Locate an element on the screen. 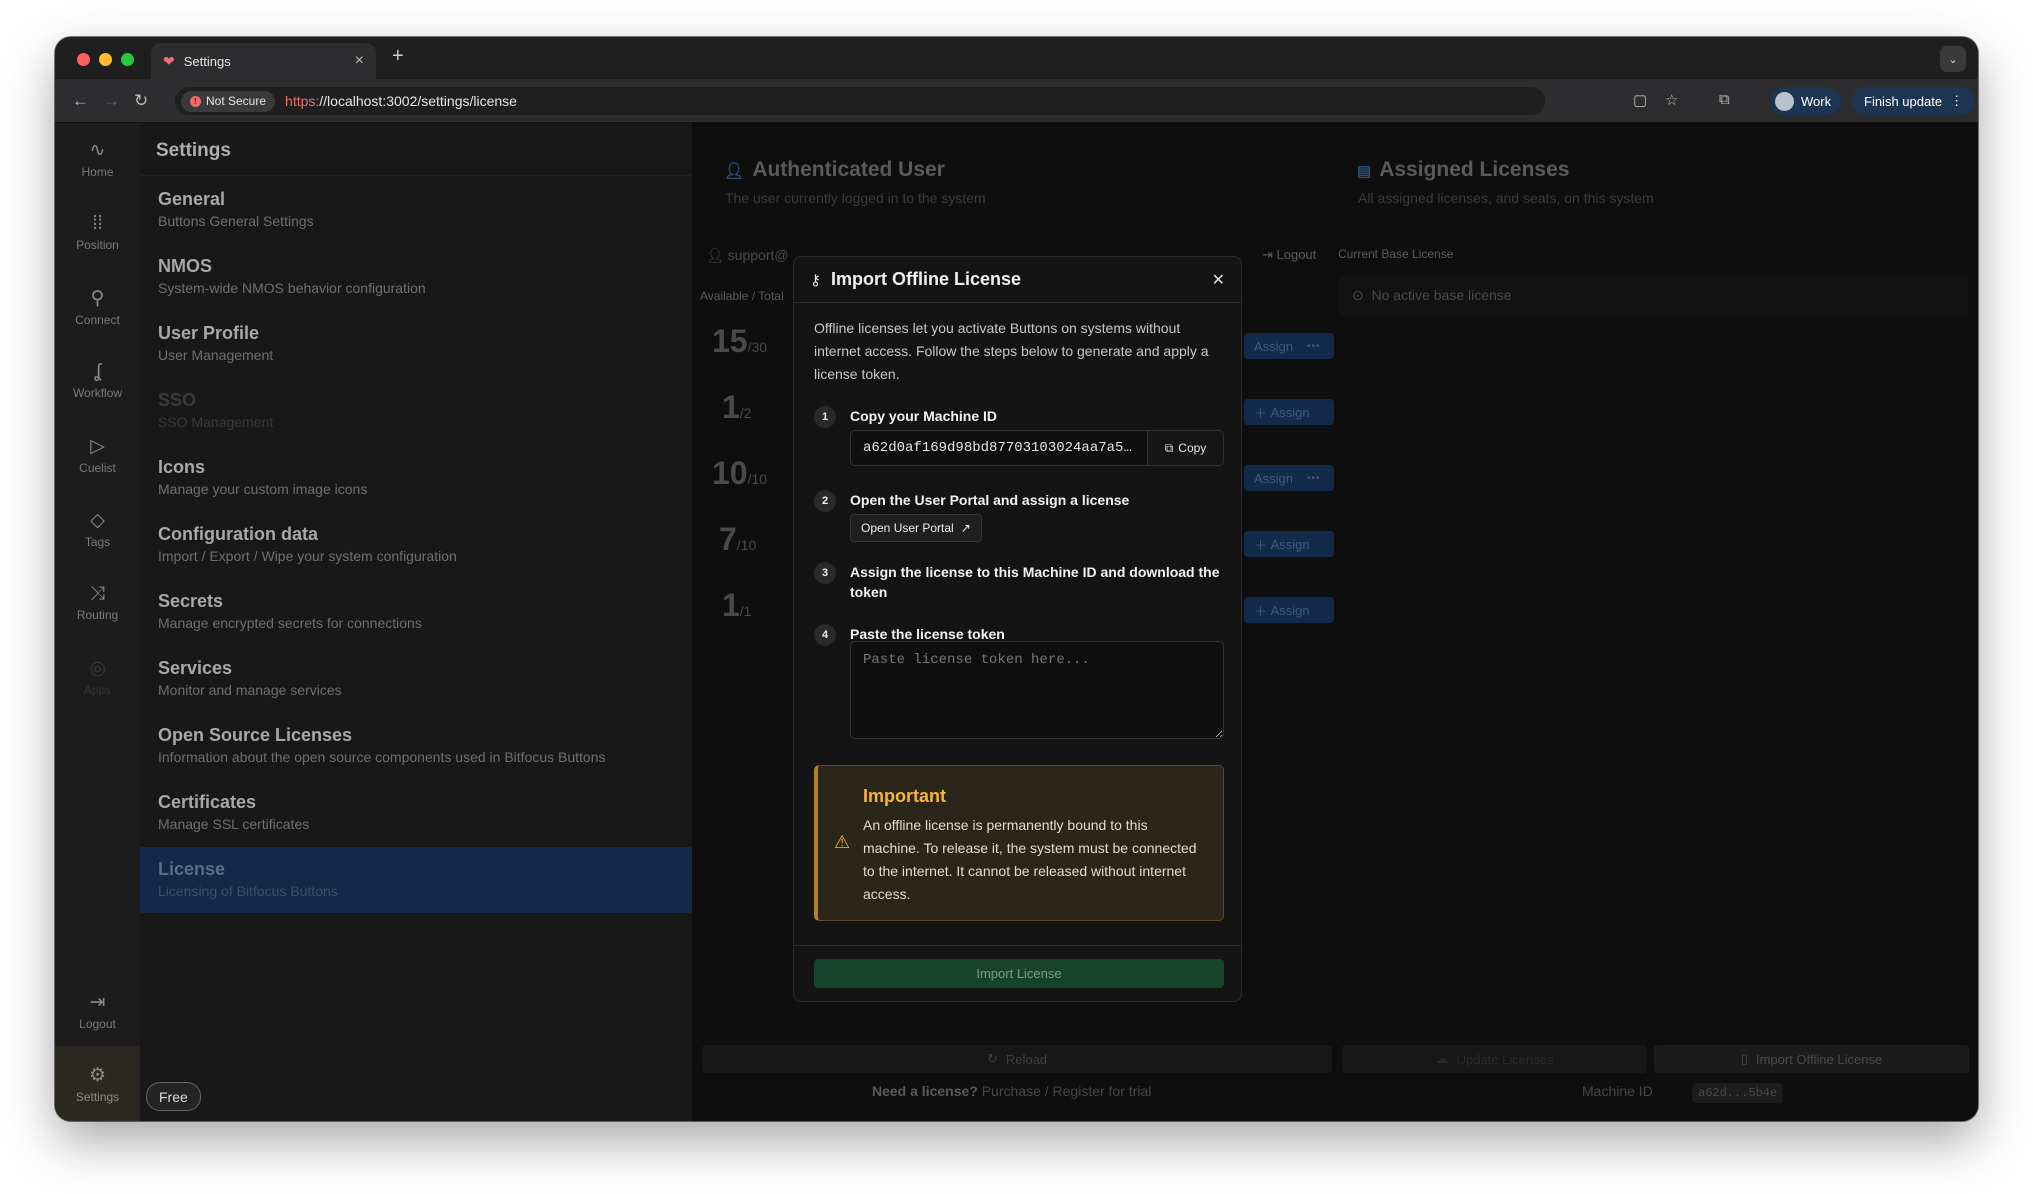 This screenshot has width=2033, height=1194. sidebar-item-icons: Icons Manage your custom image icons is located at coordinates (416, 478).